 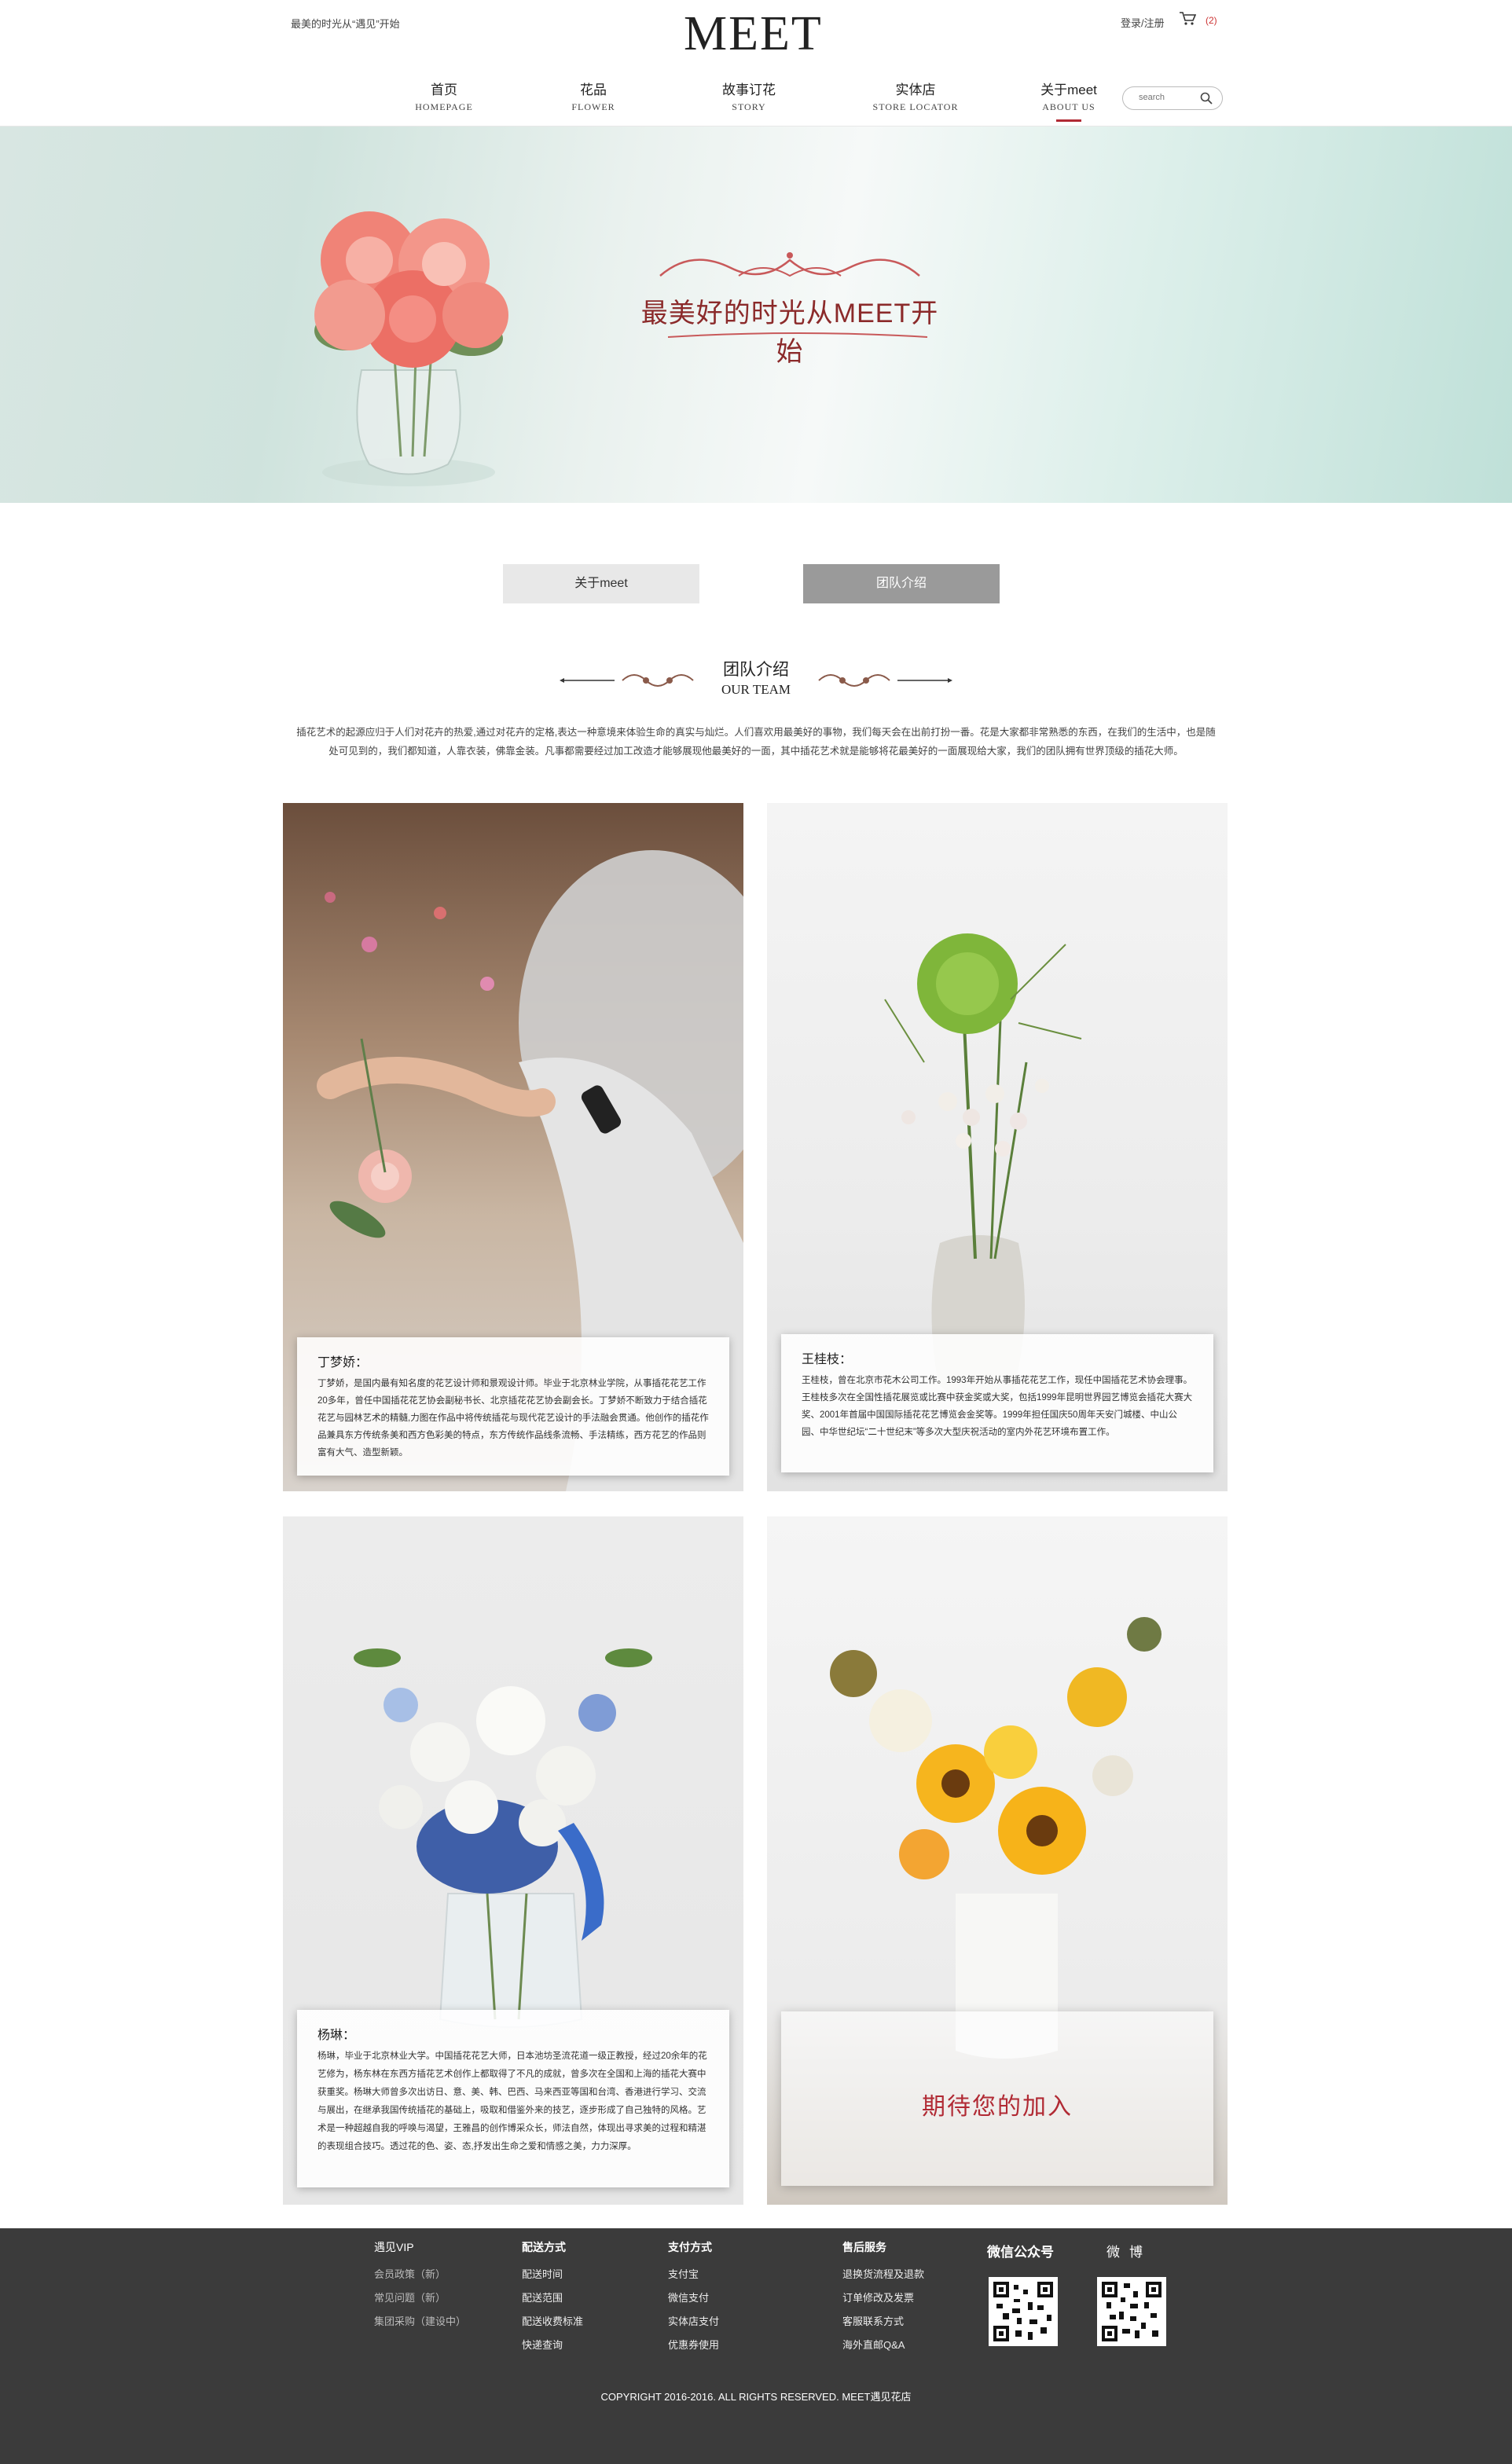 What do you see at coordinates (756, 670) in the screenshot?
I see `section-title: 团队介绍` at bounding box center [756, 670].